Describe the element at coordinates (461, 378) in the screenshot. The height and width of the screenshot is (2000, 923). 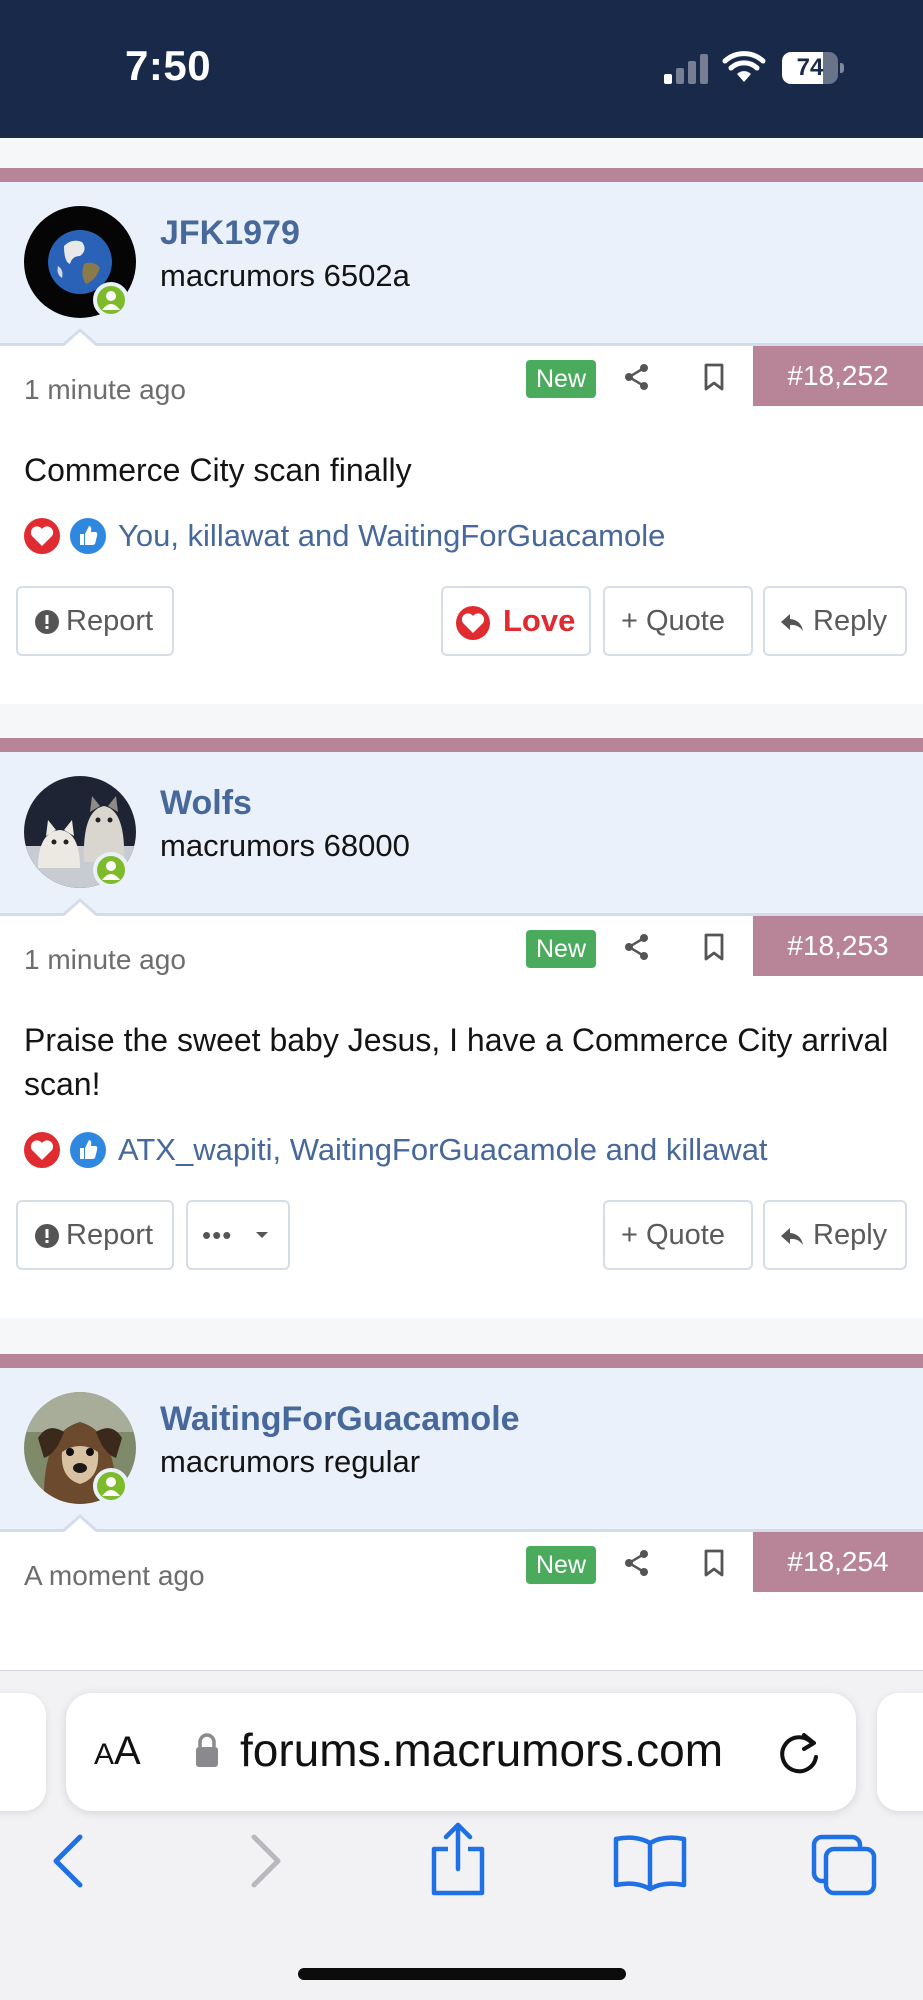
I see `post-meta-bar: 1 minute ago New #18,252` at that location.